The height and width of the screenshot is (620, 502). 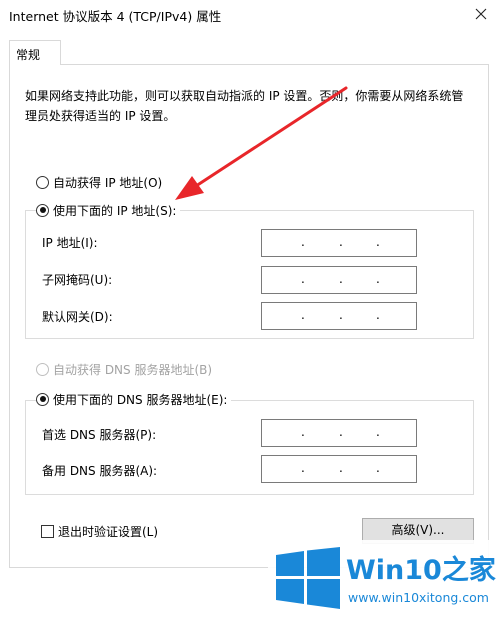 I want to click on dns-auto-label: 自动获得 DNS 服务器地址(B), so click(x=133, y=369).